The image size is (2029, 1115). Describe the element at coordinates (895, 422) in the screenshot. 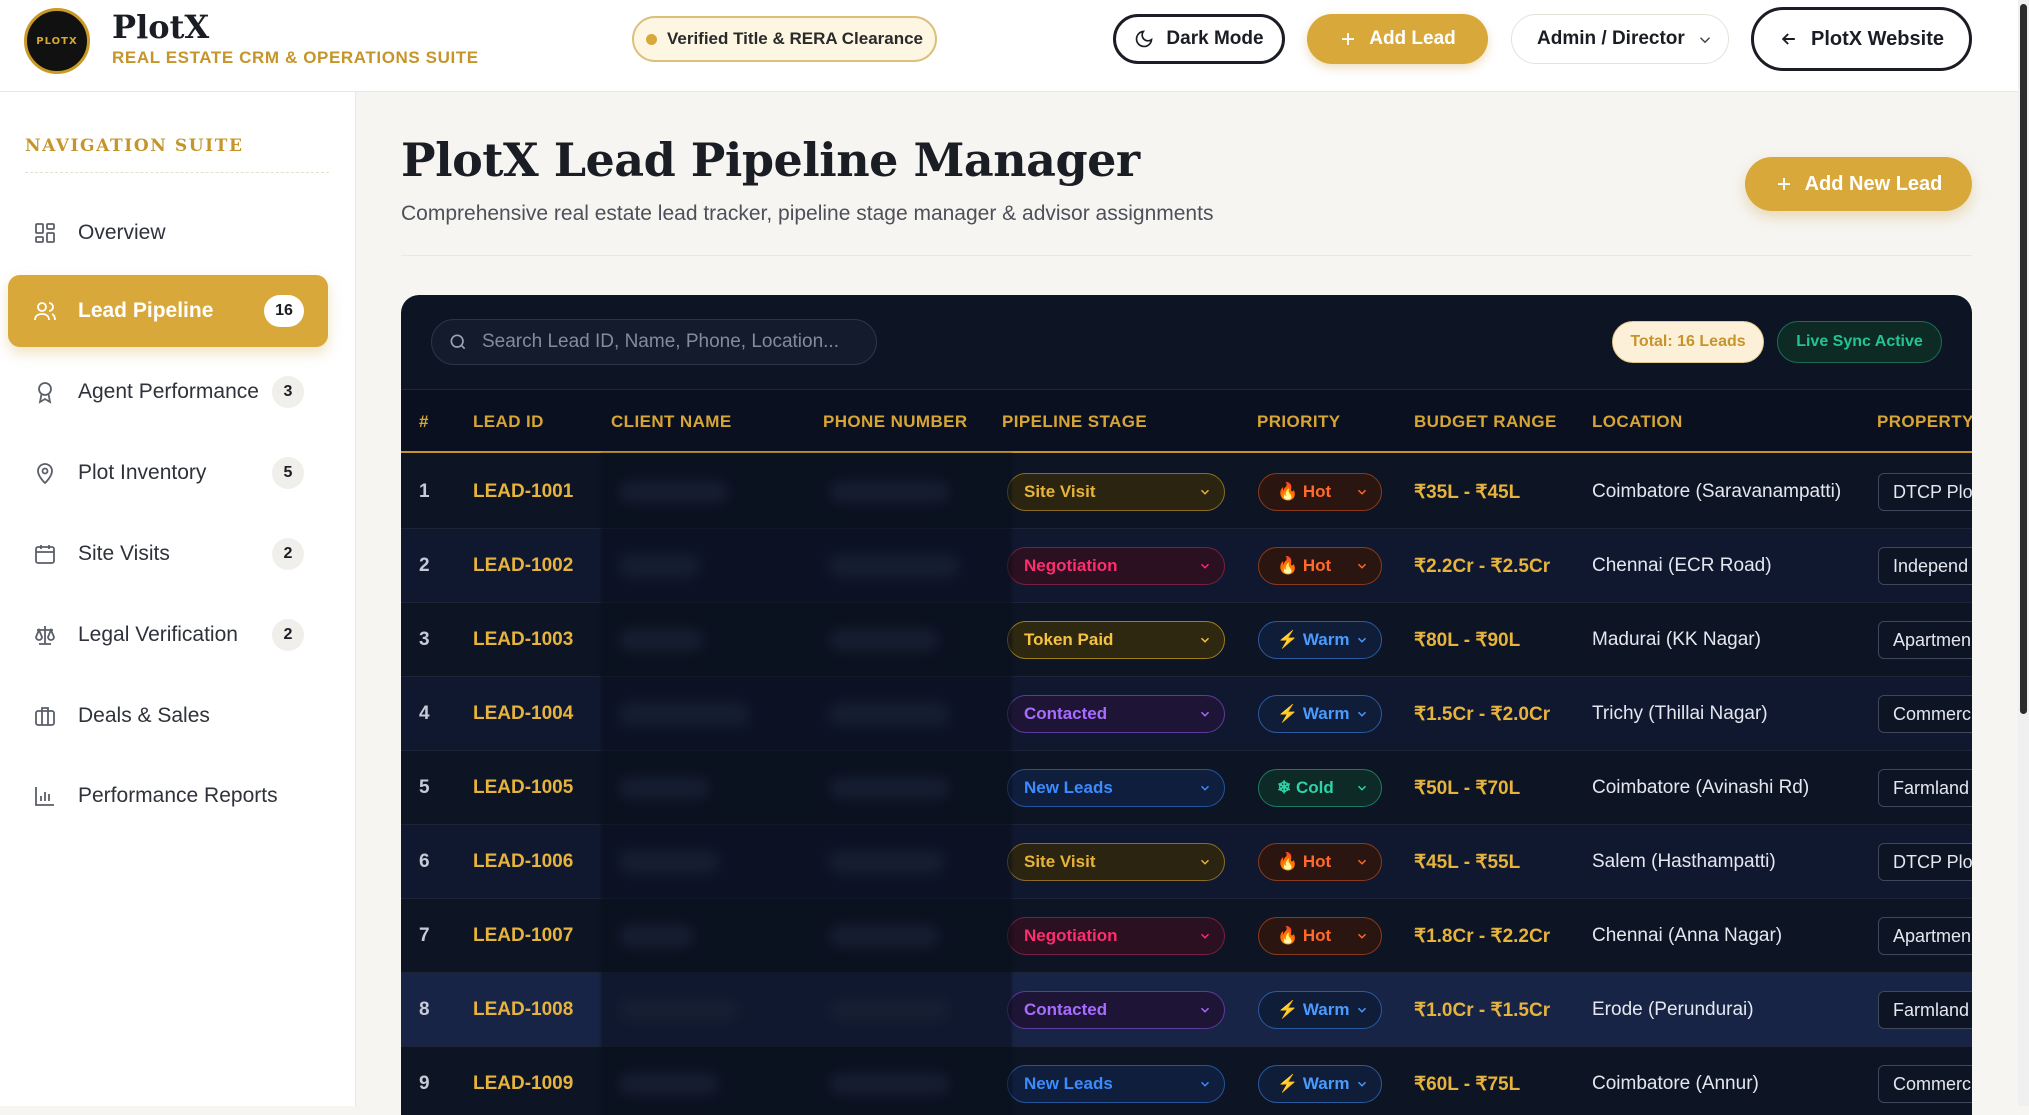

I see `column-header: PHONE NUMBER` at that location.